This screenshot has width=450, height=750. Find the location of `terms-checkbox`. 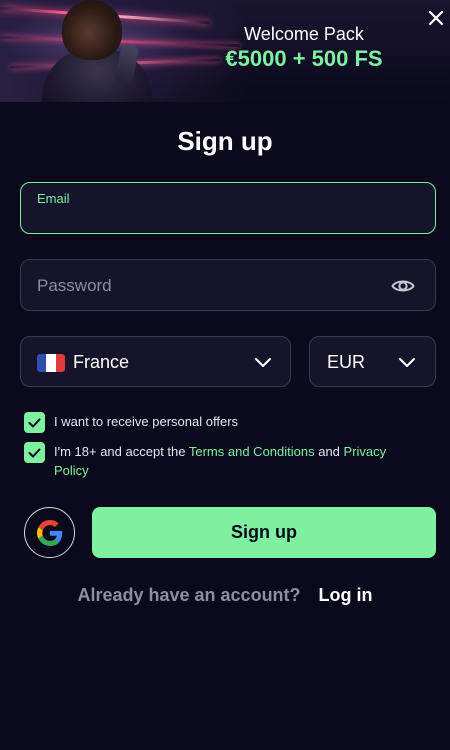

terms-checkbox is located at coordinates (34, 452).